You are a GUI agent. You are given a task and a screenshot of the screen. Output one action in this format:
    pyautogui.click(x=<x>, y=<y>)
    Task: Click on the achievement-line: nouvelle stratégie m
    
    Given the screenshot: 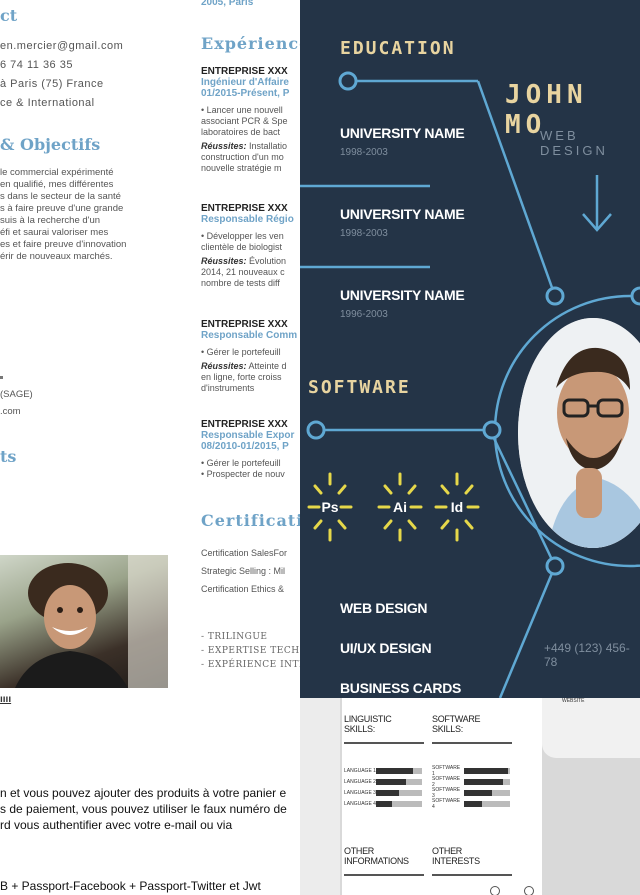 What is the action you would take?
    pyautogui.click(x=241, y=168)
    